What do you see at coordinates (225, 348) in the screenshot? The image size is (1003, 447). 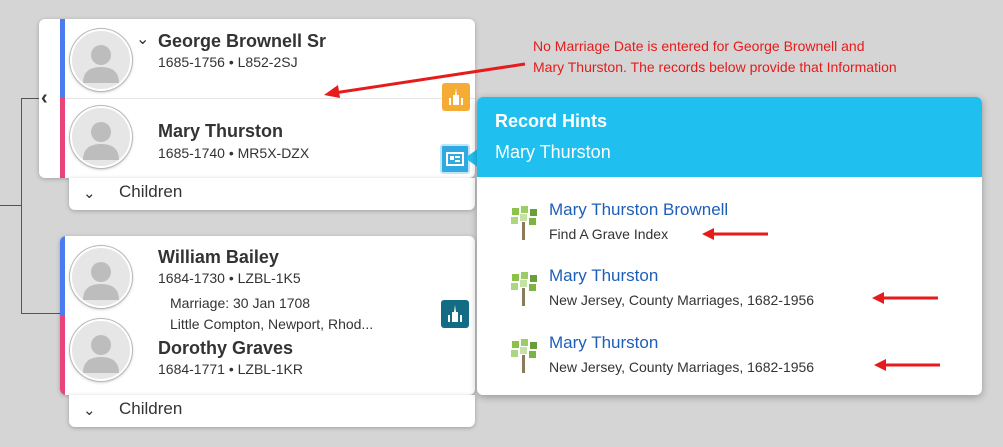 I see `mother-name: Dorothy Graves` at bounding box center [225, 348].